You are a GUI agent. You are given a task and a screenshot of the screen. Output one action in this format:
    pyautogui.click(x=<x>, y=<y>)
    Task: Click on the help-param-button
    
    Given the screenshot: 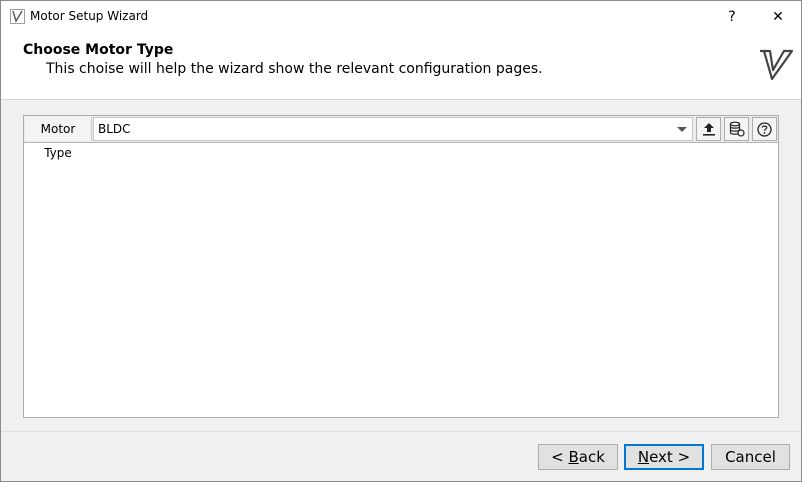 What is the action you would take?
    pyautogui.click(x=764, y=129)
    